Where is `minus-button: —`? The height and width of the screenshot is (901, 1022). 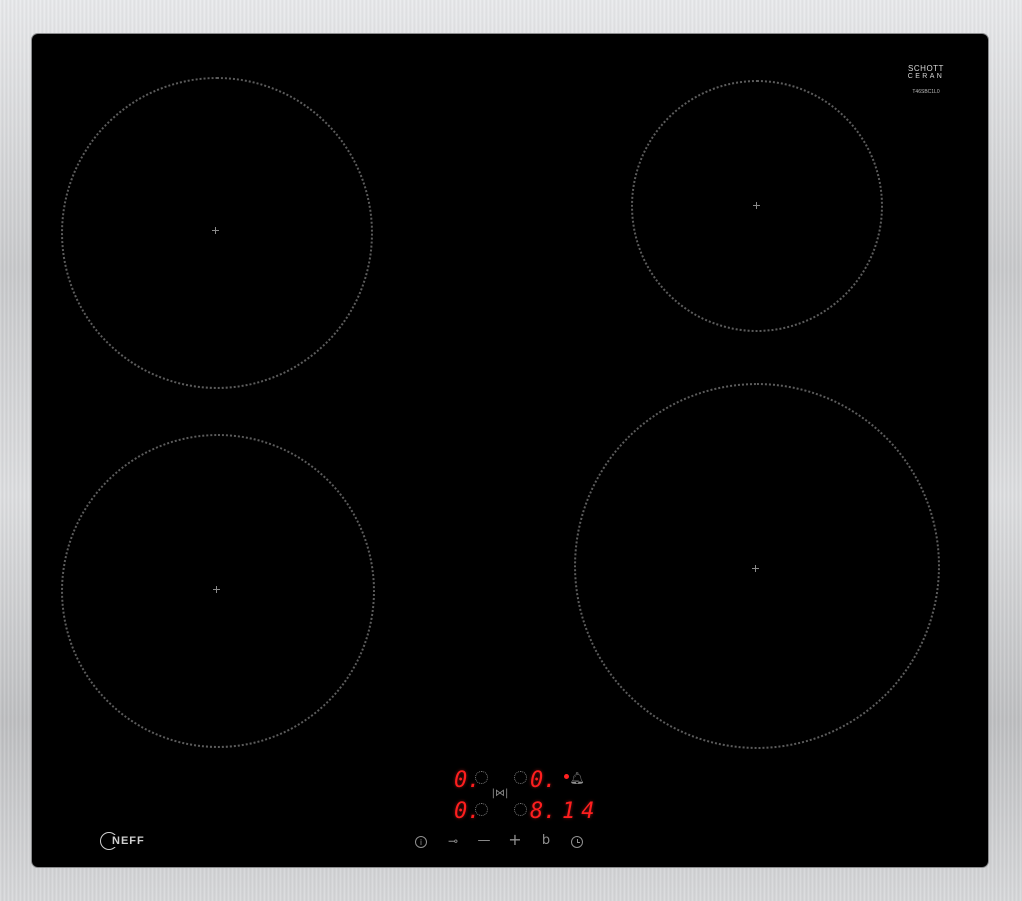
minus-button: — is located at coordinates (484, 841).